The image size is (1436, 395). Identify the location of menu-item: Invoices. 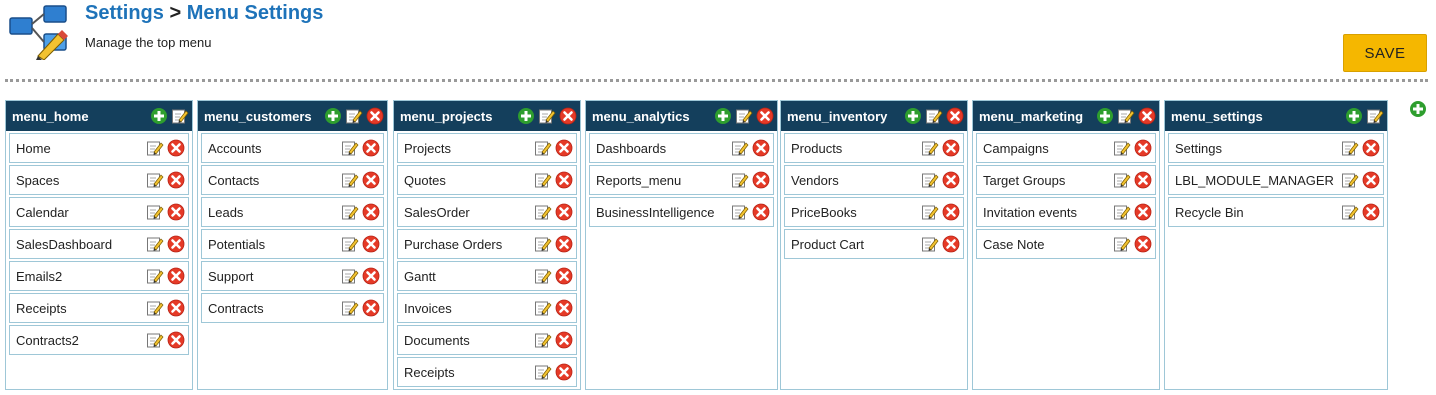
(487, 308).